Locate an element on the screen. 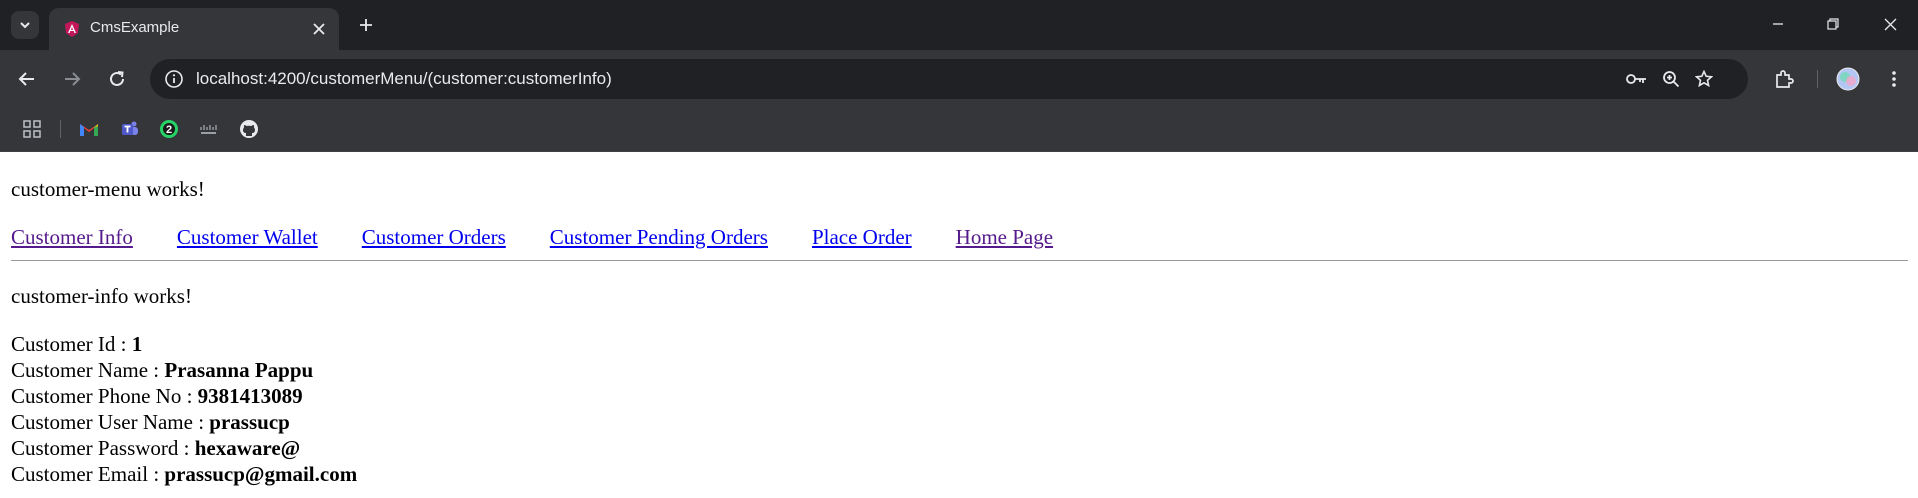 The width and height of the screenshot is (1918, 498). restore-icon is located at coordinates (1833, 24).